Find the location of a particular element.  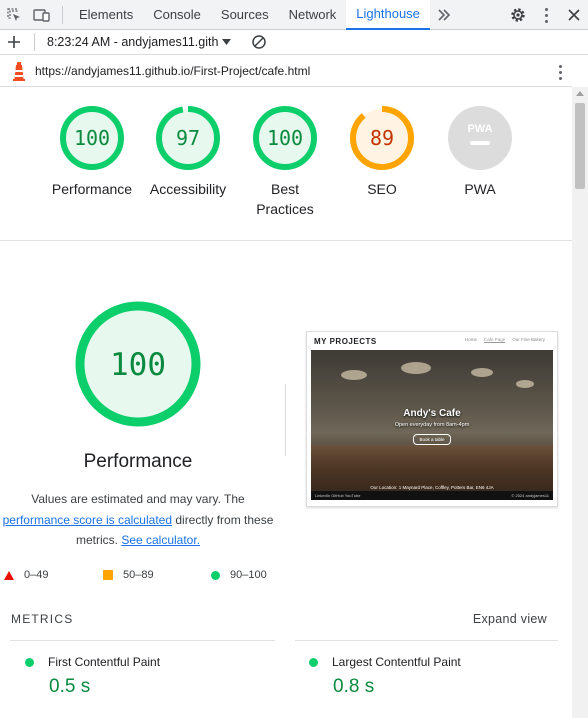

legend-average: 50–89 is located at coordinates (128, 575).